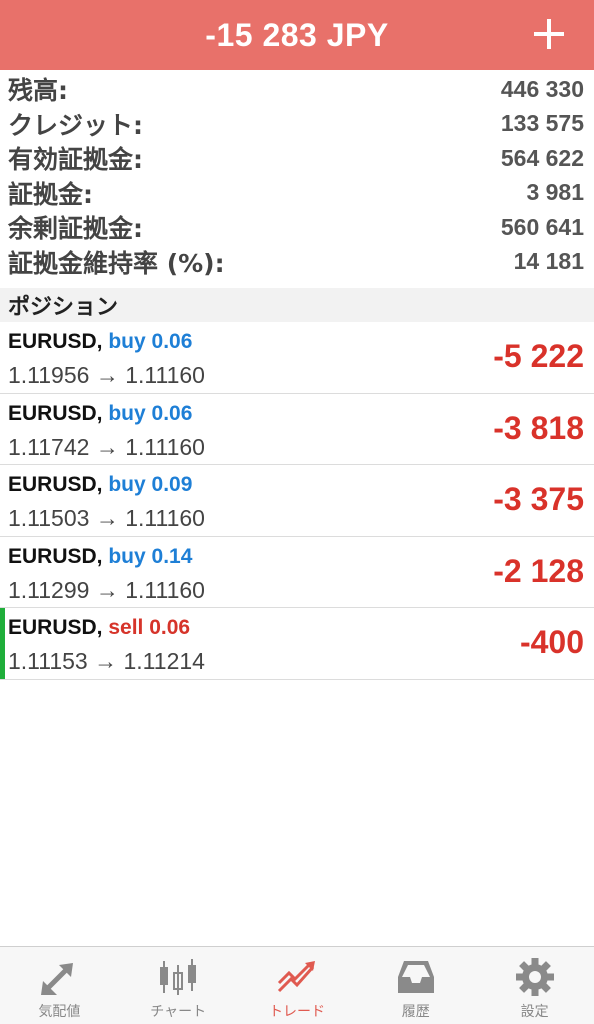  I want to click on position-side-volume: buy 0.09, so click(150, 484).